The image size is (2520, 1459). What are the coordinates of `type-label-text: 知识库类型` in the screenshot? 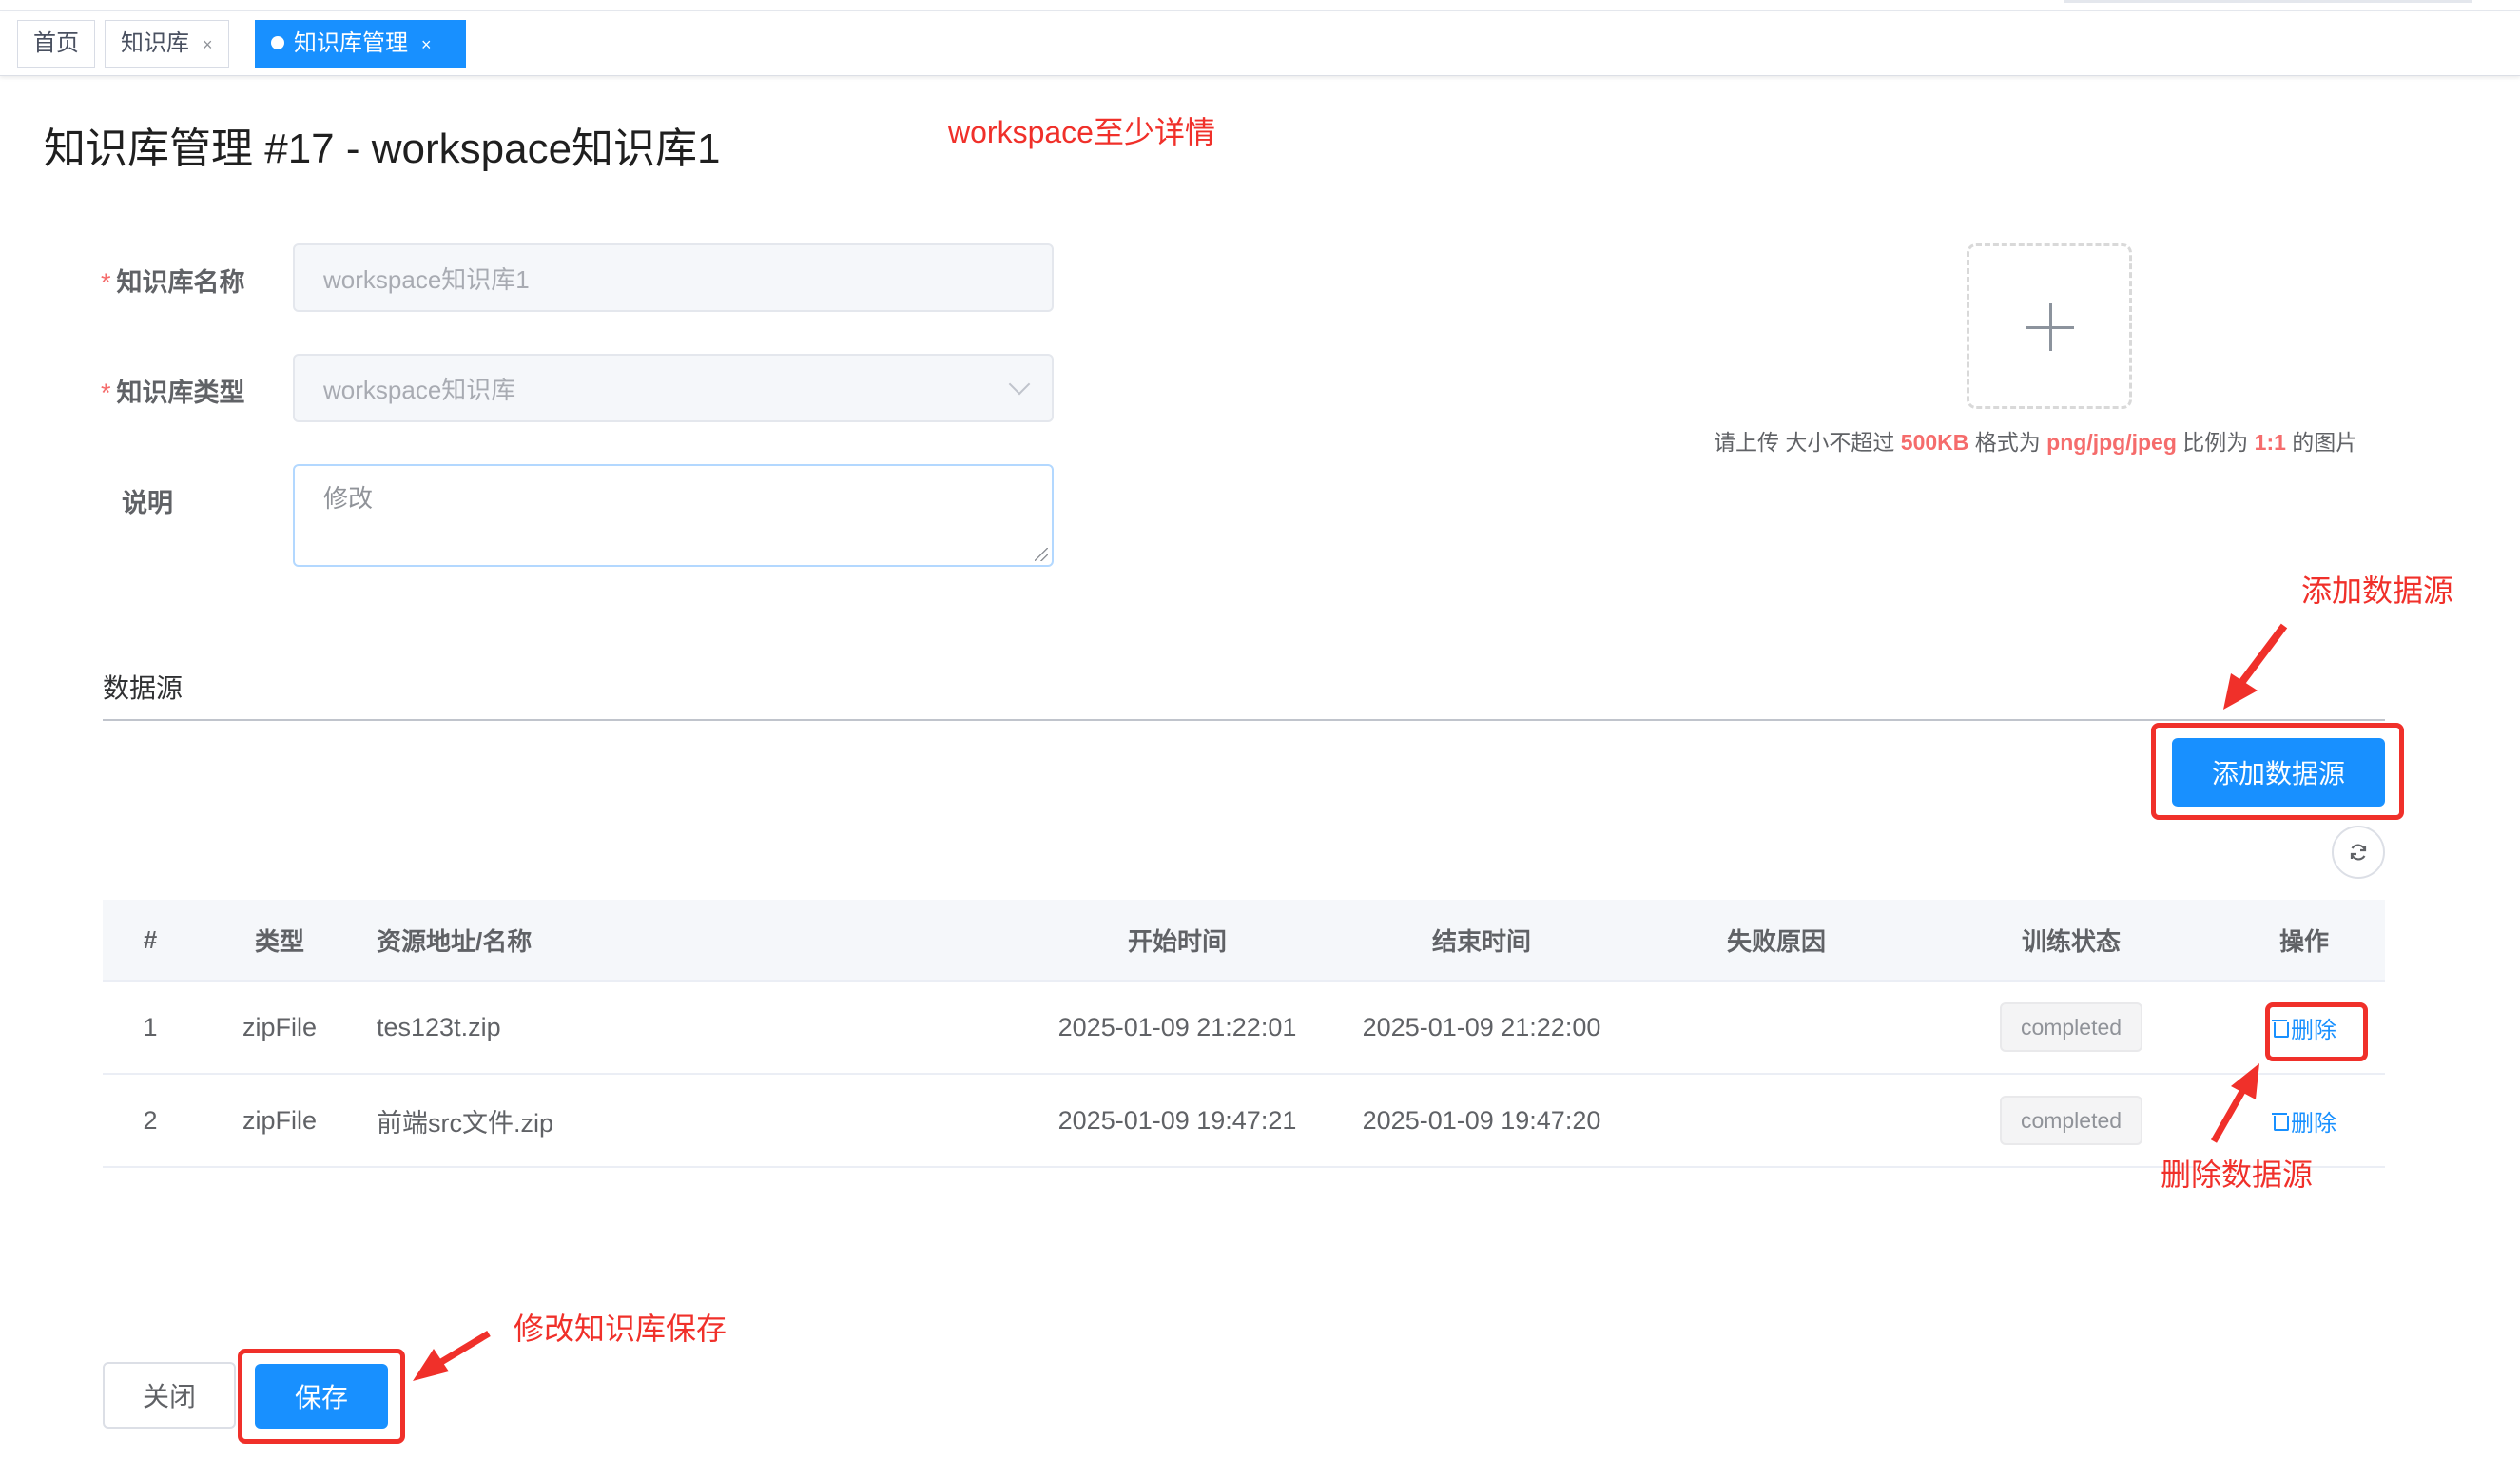 It's located at (181, 393).